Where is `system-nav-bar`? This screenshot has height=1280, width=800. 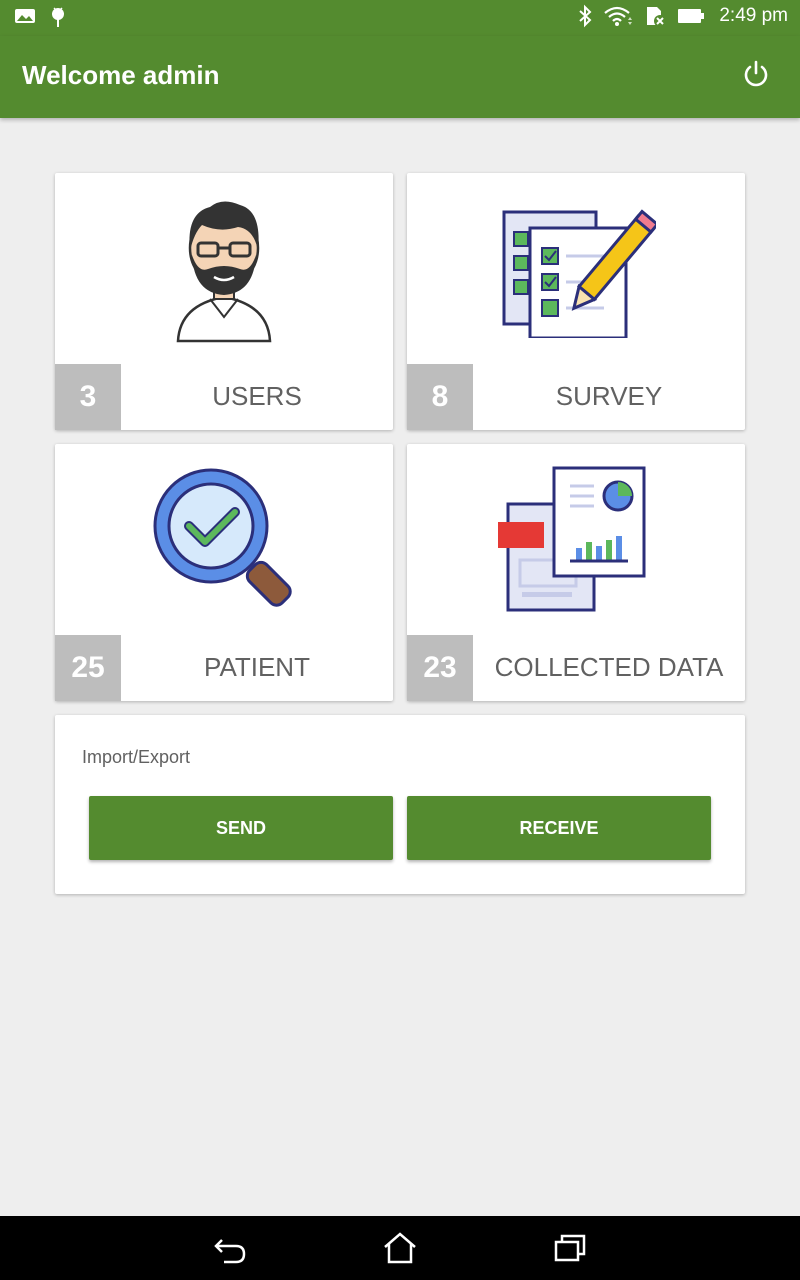 system-nav-bar is located at coordinates (400, 1248).